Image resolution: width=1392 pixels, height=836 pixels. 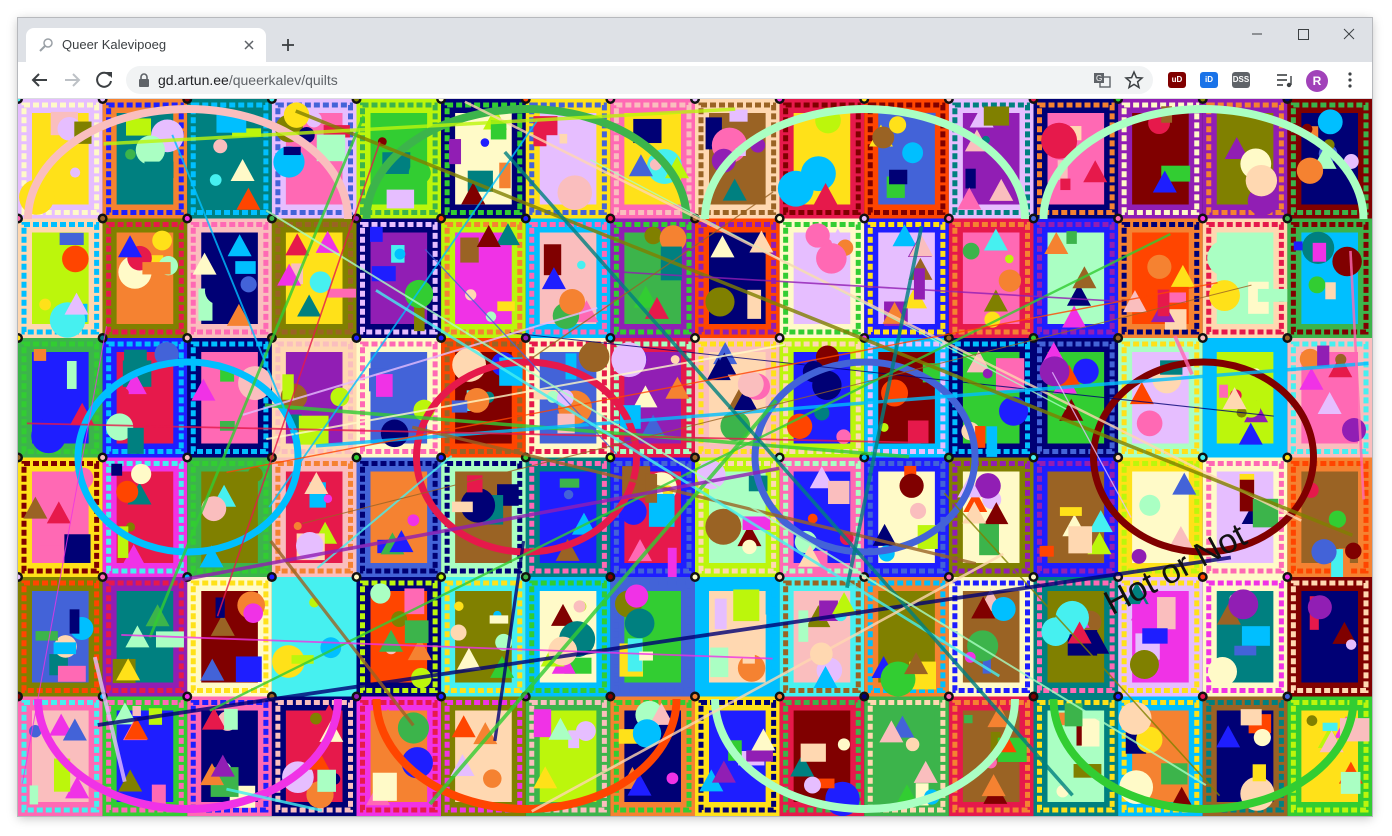 I want to click on minimize-icon, so click(x=1257, y=34).